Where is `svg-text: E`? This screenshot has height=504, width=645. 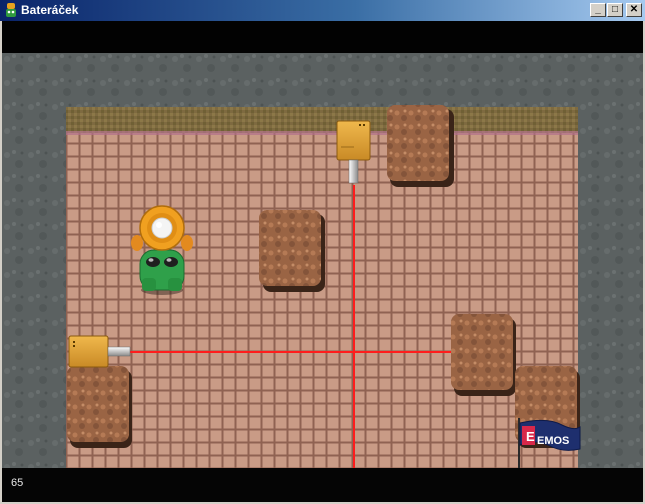
svg-text: E is located at coordinates (530, 436).